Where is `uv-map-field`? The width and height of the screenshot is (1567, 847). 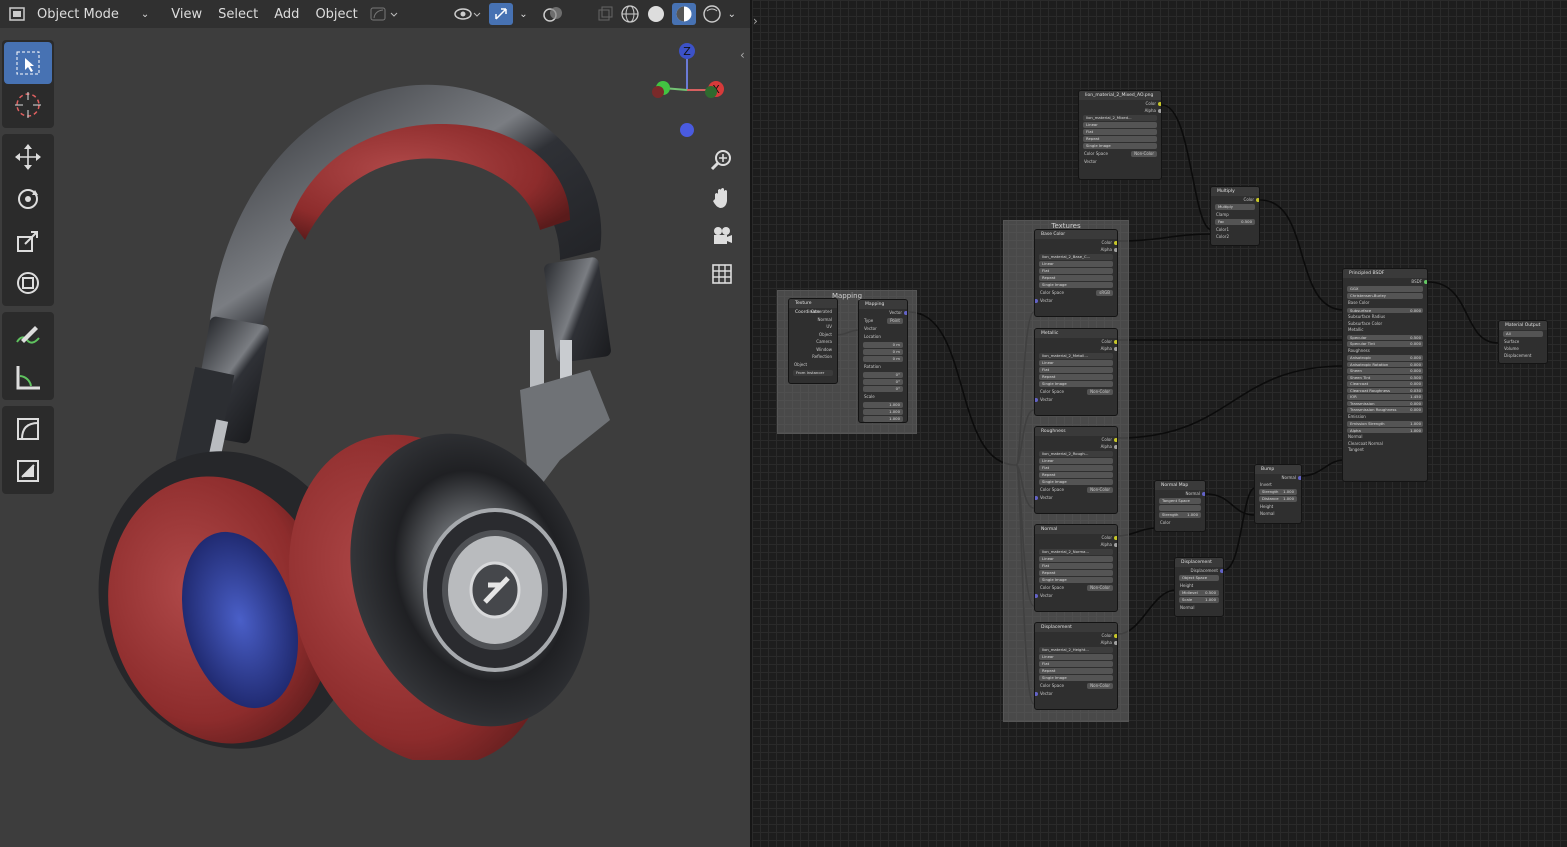
uv-map-field is located at coordinates (1180, 508).